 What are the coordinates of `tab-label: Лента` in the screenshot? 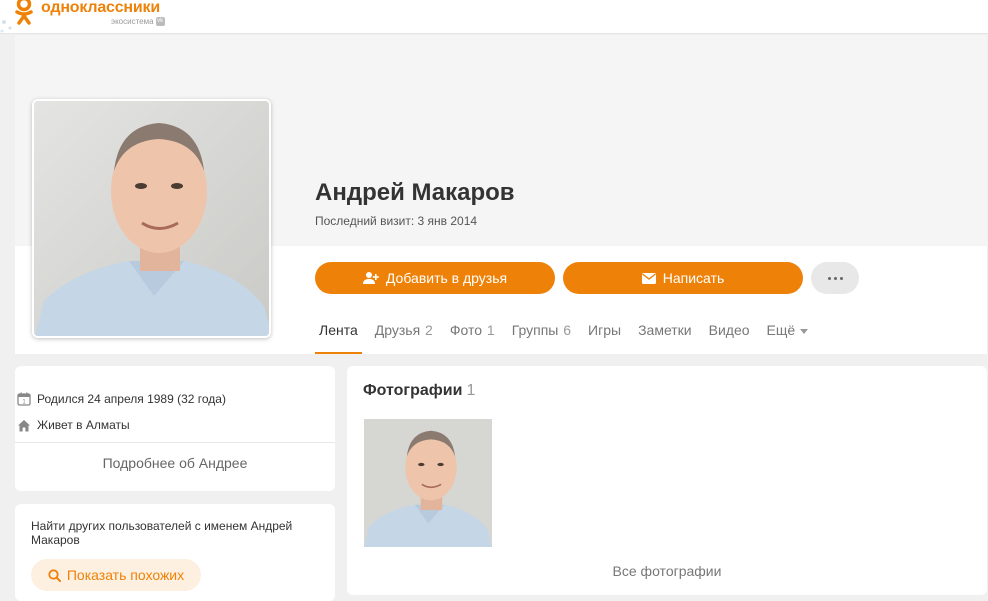 It's located at (338, 330).